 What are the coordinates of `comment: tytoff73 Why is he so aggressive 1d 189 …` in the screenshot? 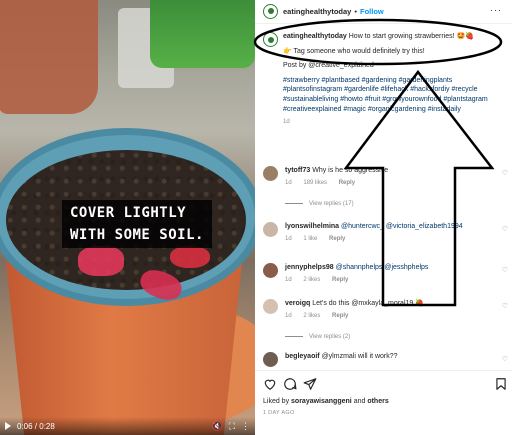 It's located at (385, 187).